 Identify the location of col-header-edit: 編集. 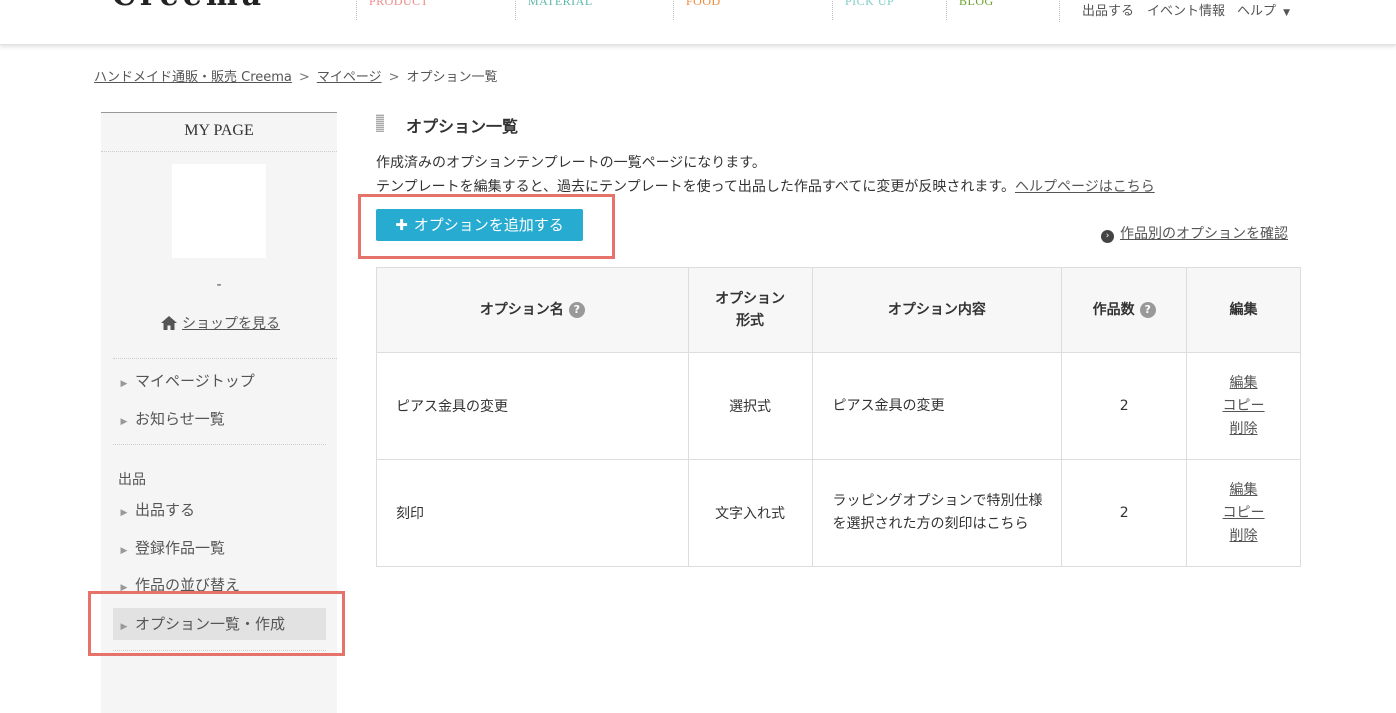
(1243, 310).